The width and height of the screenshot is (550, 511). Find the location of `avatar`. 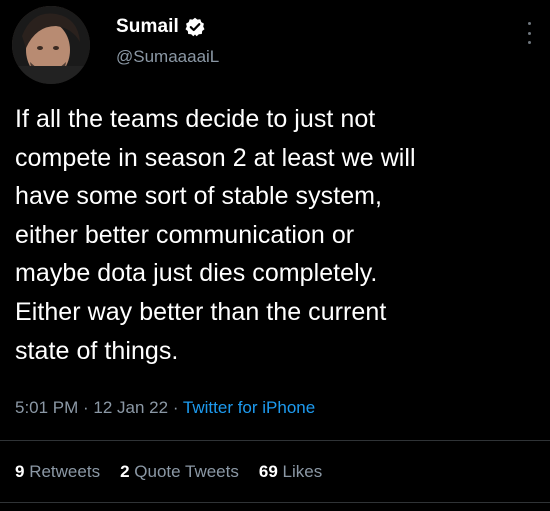

avatar is located at coordinates (51, 45).